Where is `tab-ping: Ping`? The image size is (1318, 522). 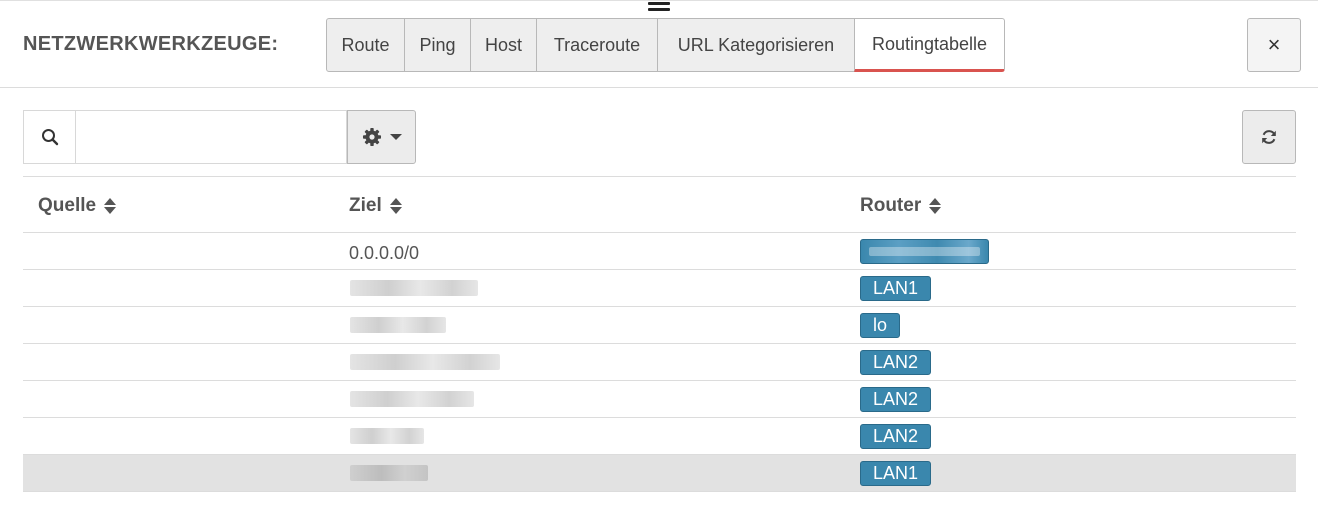 tab-ping: Ping is located at coordinates (437, 45).